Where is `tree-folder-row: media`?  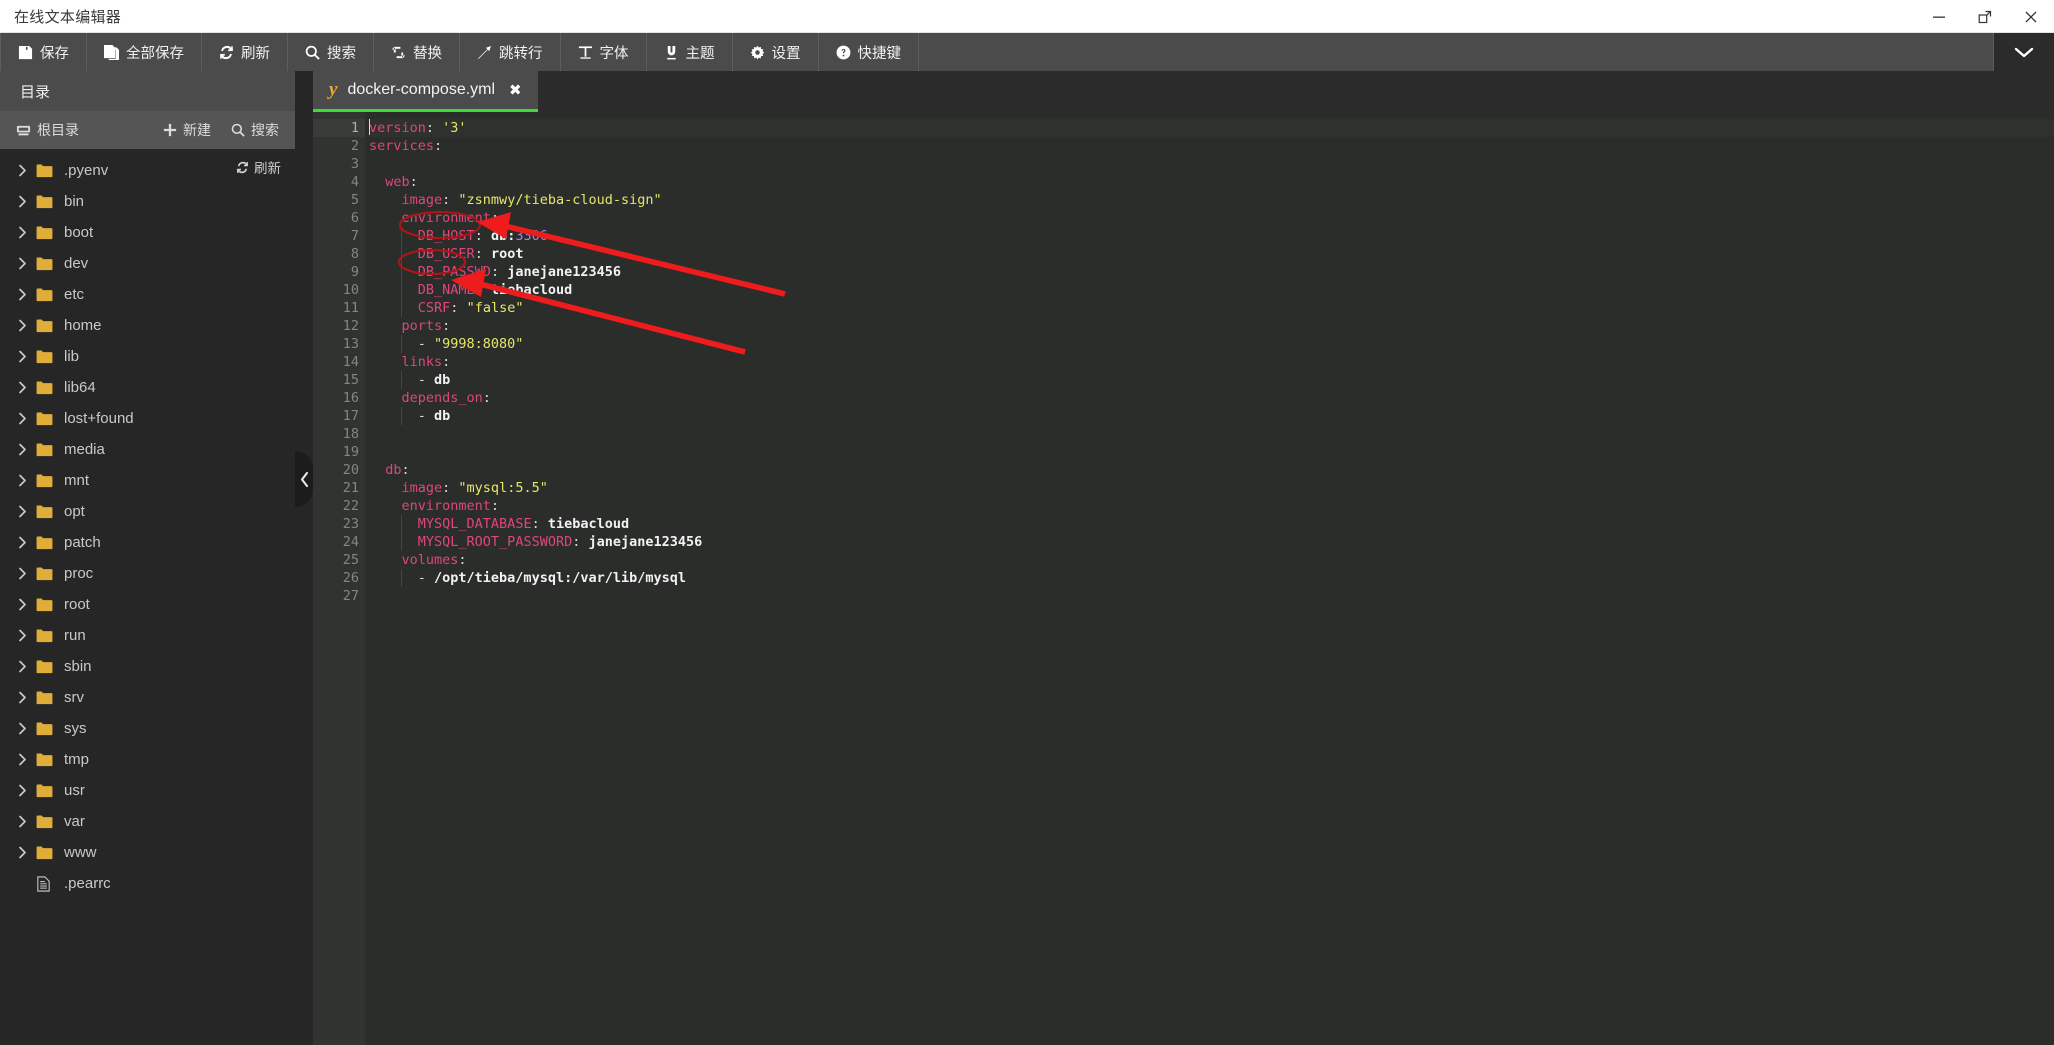
tree-folder-row: media is located at coordinates (147, 449).